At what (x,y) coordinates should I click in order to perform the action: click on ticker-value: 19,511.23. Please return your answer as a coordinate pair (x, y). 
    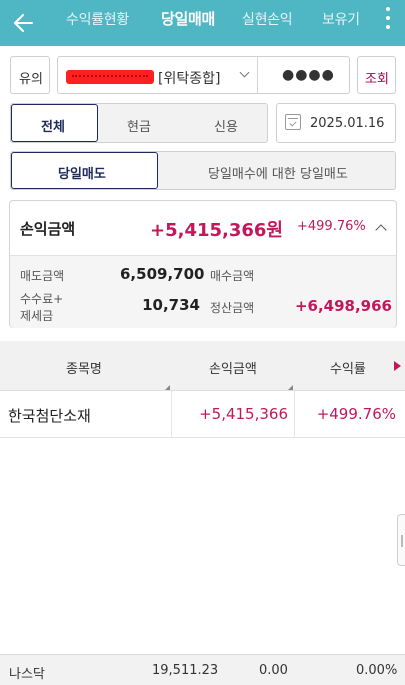
    Looking at the image, I should click on (185, 670).